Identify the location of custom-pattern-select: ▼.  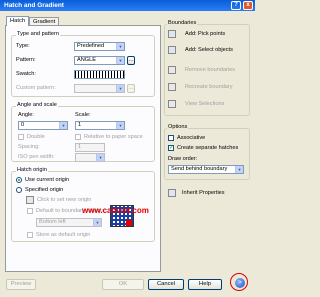
(99, 88).